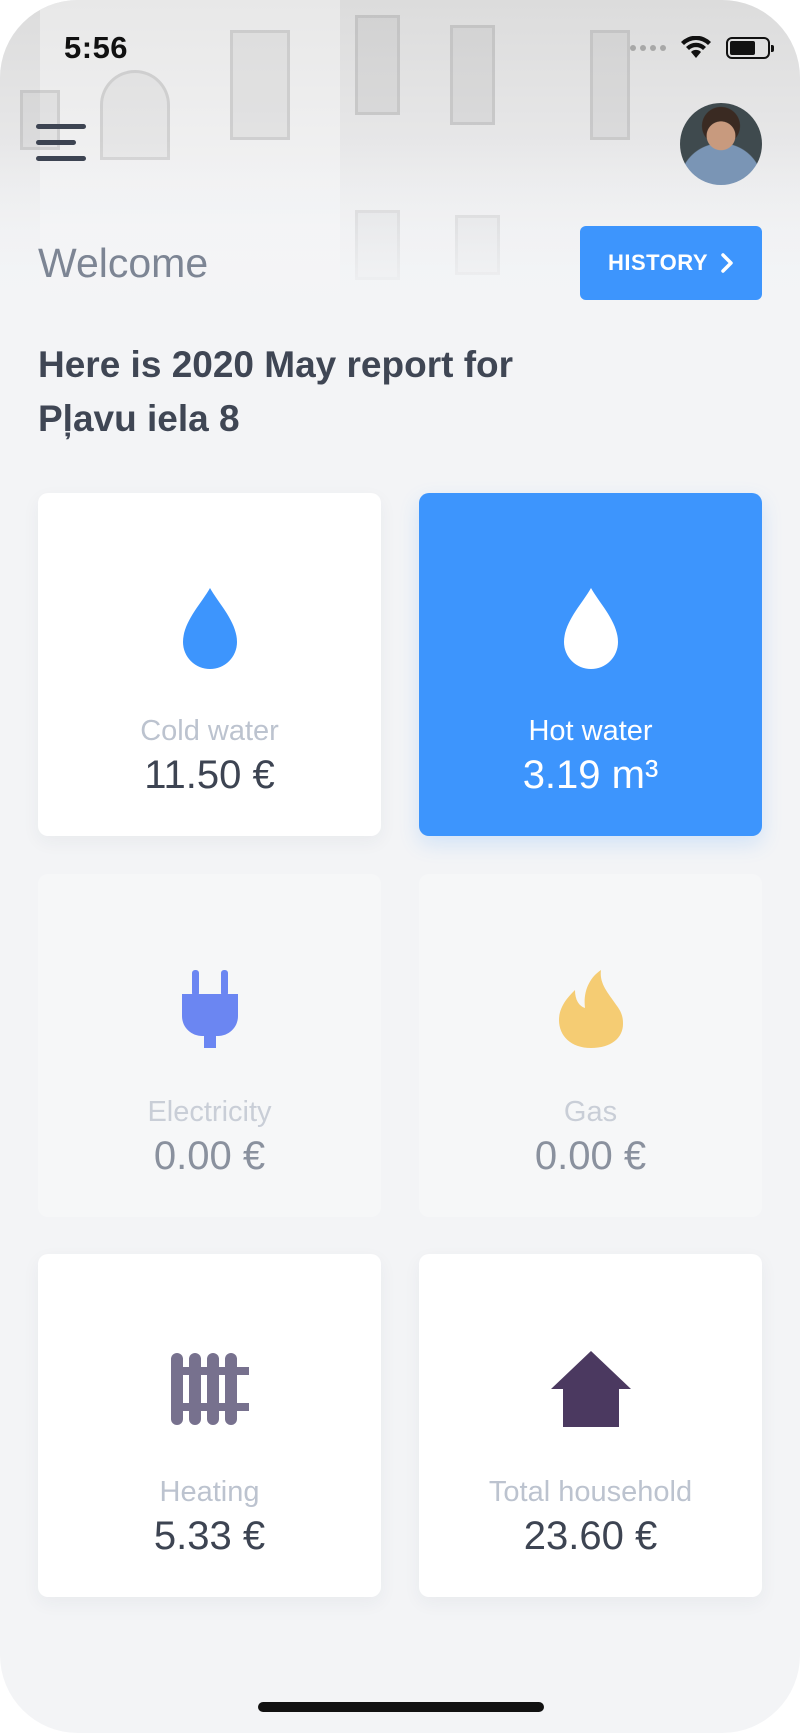 The image size is (800, 1733). Describe the element at coordinates (276, 364) in the screenshot. I see `report-title-line1: Here is 2020 May report for` at that location.